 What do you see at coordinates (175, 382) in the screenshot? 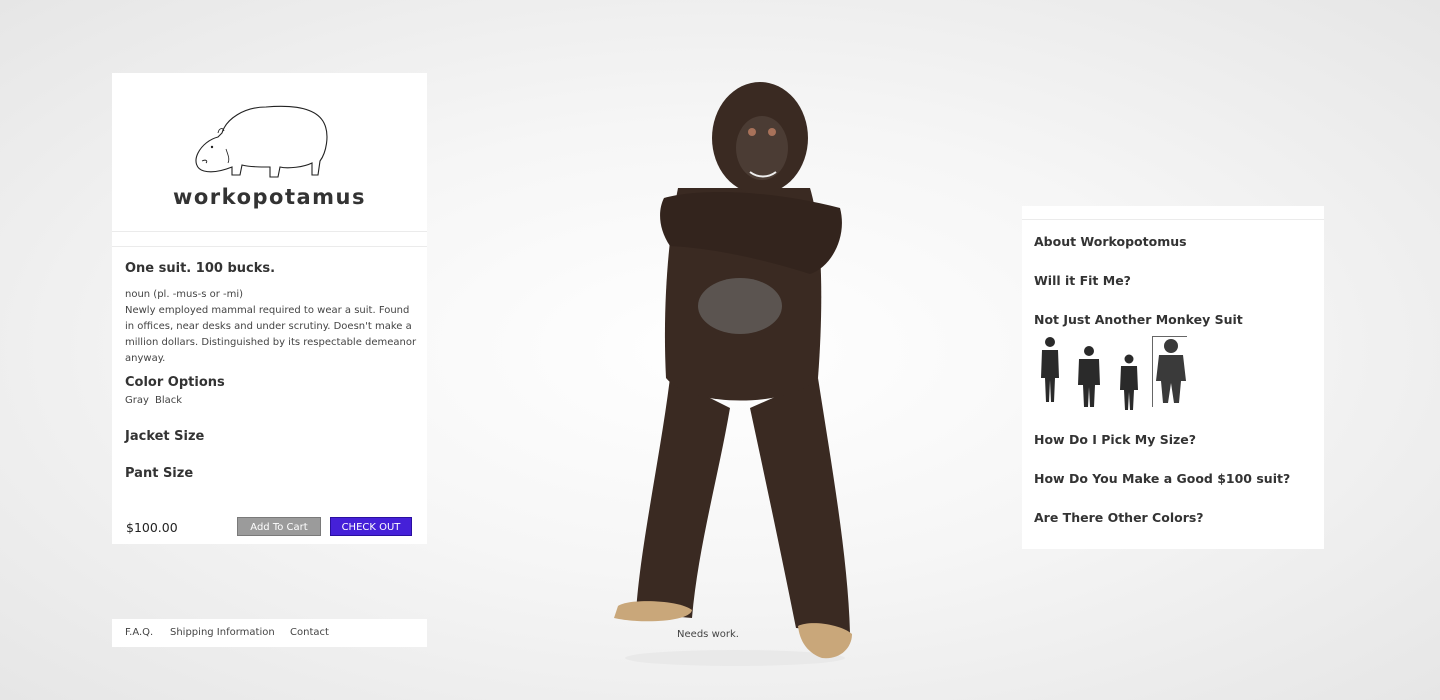
I see `color-options-title: Color Options` at bounding box center [175, 382].